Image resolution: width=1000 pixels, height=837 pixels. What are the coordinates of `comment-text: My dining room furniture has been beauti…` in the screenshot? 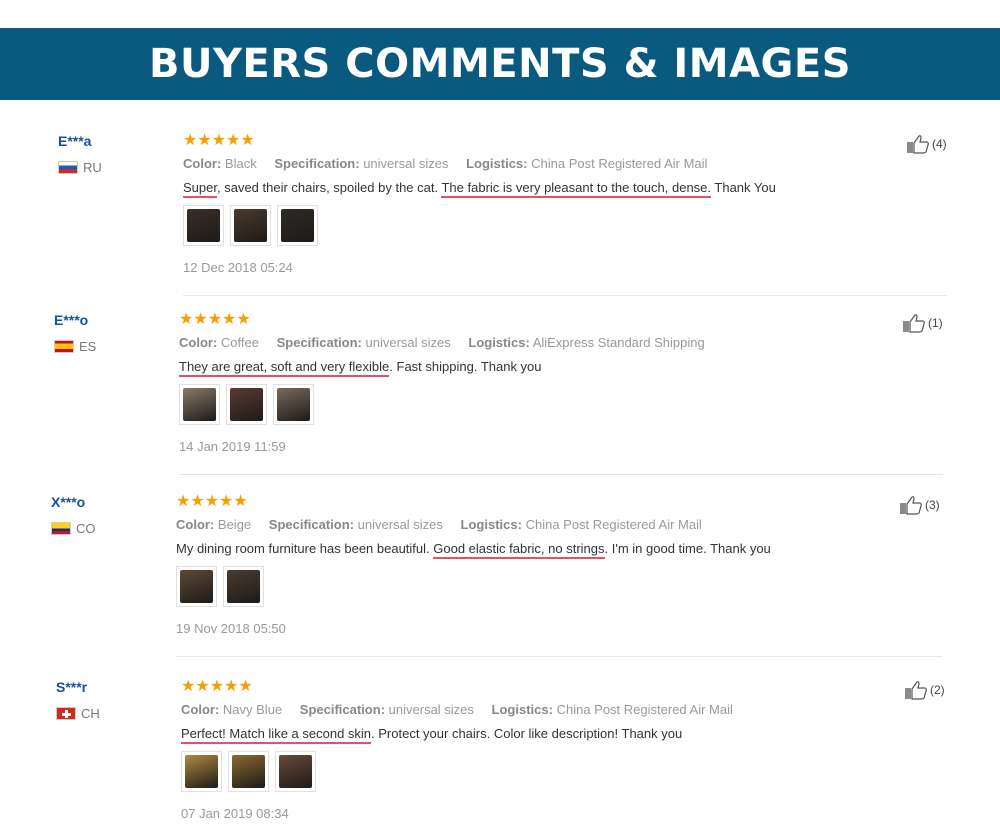 It's located at (305, 548).